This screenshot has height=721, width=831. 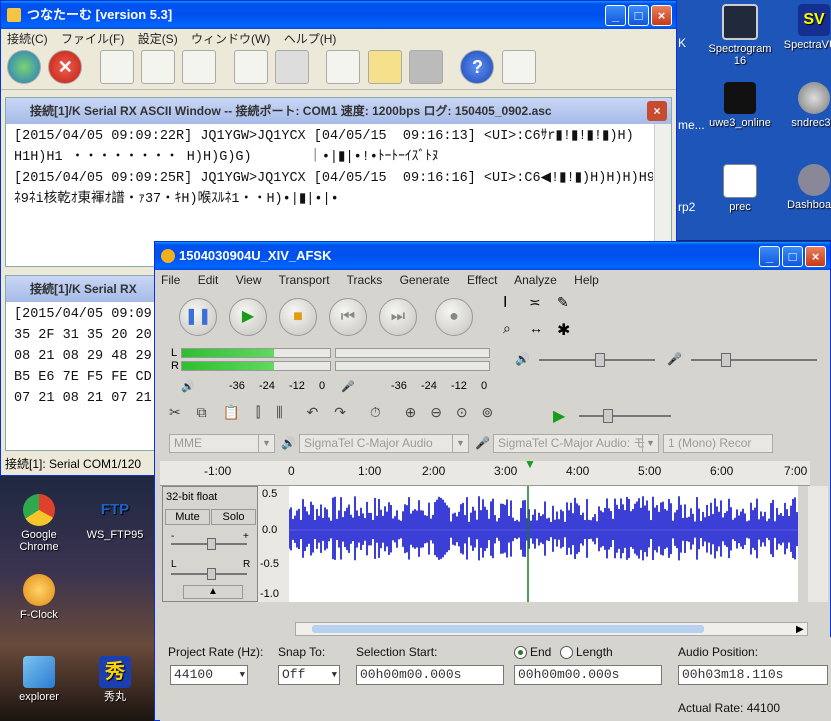 I want to click on close-icon: ×, so click(x=657, y=111).